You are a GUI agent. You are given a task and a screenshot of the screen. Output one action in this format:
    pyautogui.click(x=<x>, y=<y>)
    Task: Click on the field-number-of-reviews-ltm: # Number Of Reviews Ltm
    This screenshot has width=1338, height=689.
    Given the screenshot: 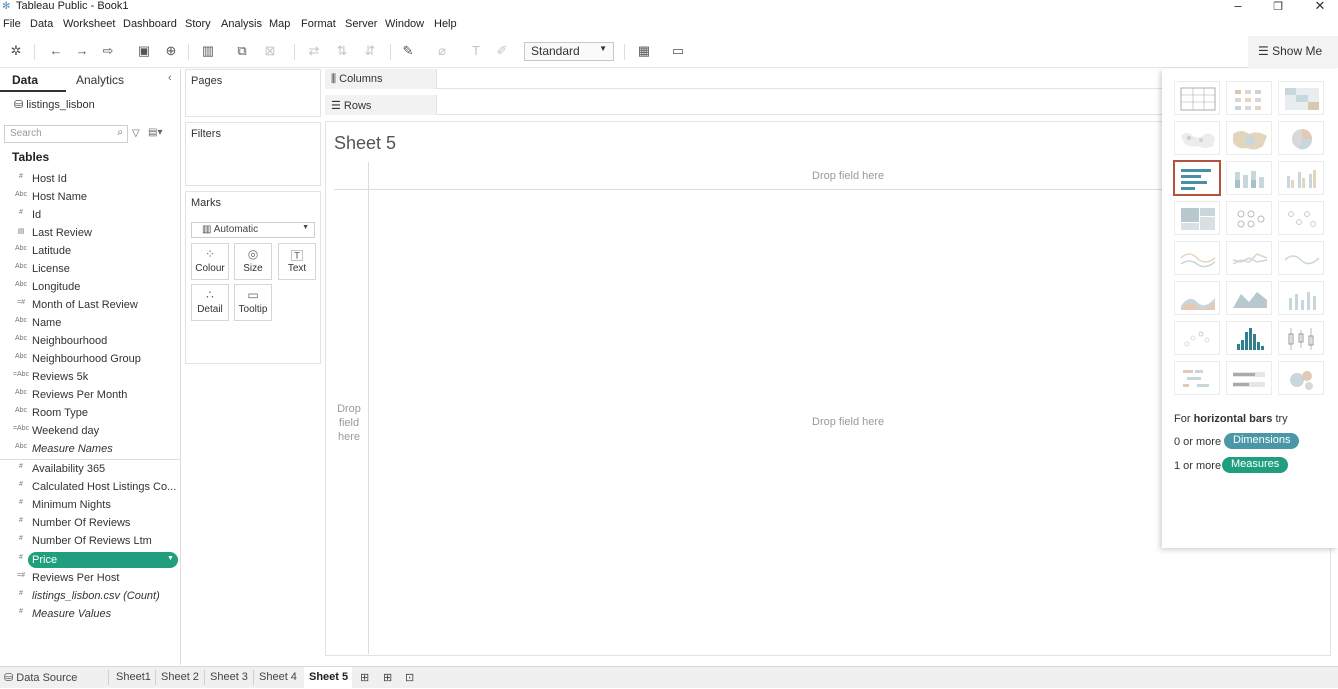 What is the action you would take?
    pyautogui.click(x=90, y=542)
    